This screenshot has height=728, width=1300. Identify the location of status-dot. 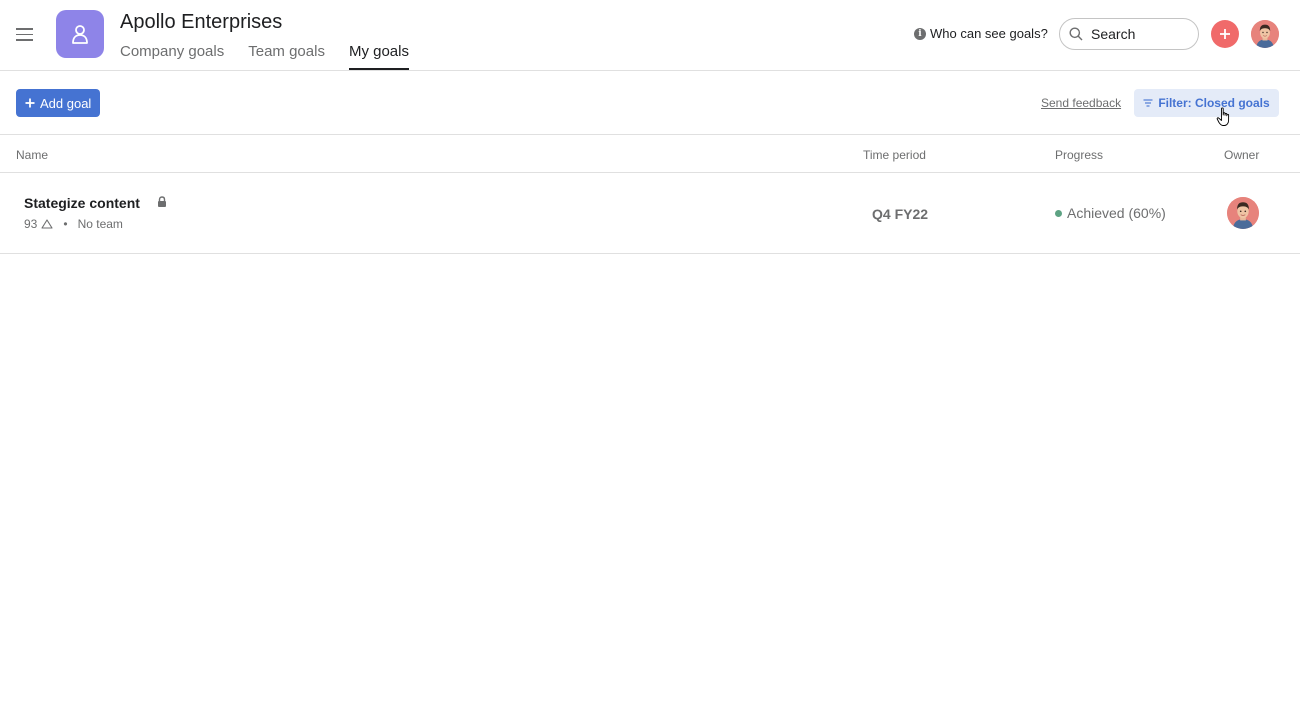
(1058, 213).